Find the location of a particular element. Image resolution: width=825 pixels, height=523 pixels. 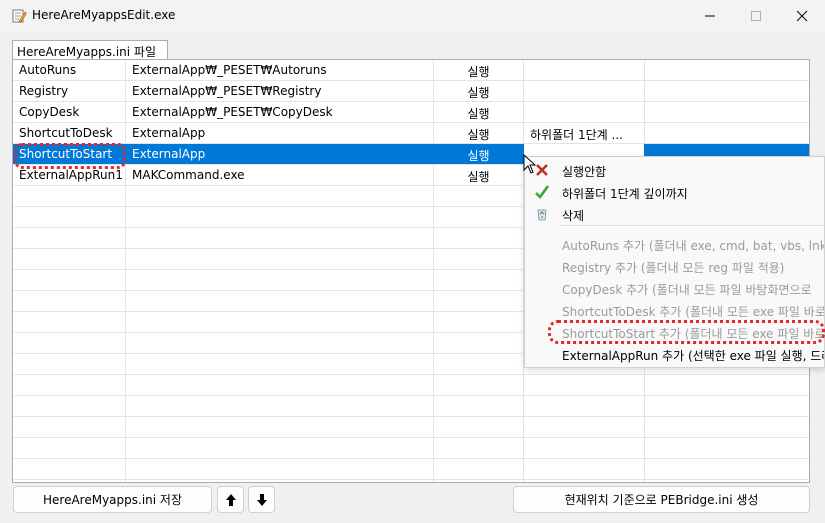

save-ini-button: HereAreMyapps.ini 저장 is located at coordinates (112, 499).